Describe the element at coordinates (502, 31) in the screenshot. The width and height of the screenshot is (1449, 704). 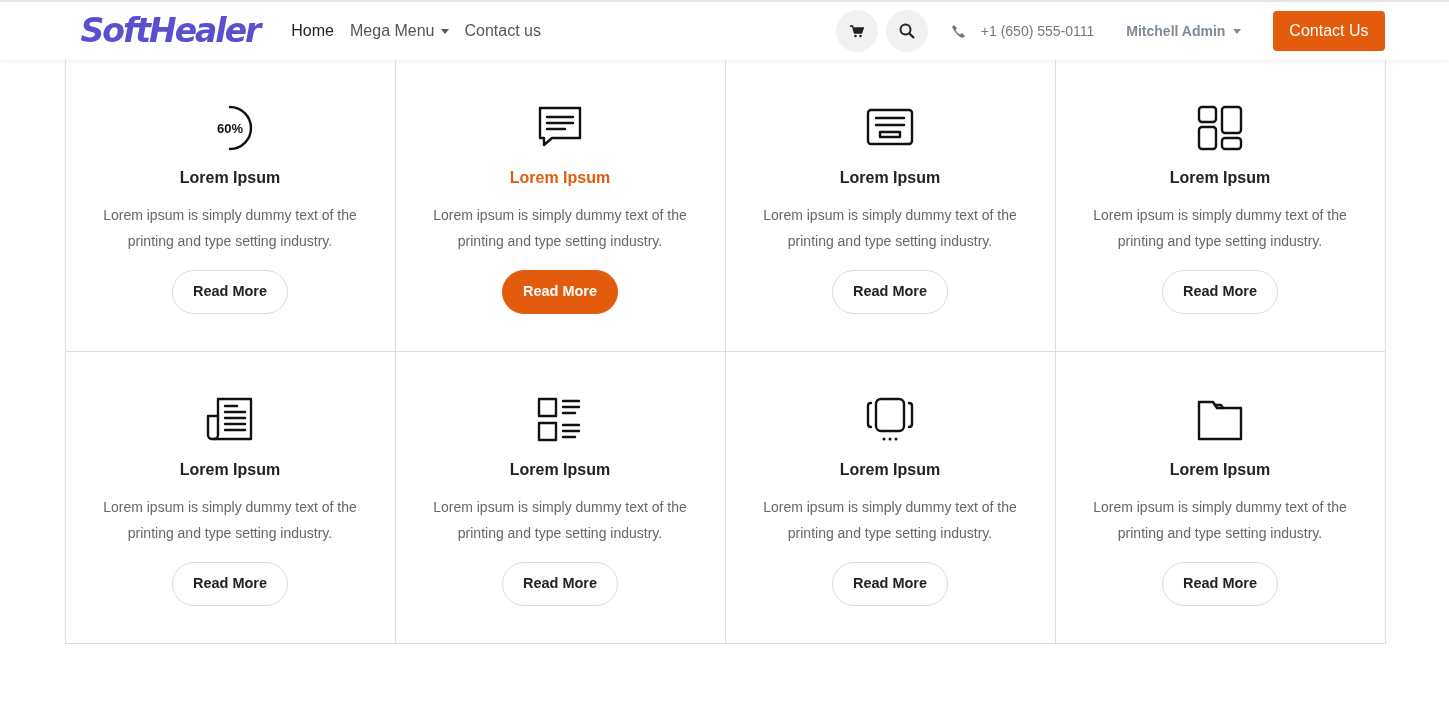
I see `nav-link: Contact us` at that location.